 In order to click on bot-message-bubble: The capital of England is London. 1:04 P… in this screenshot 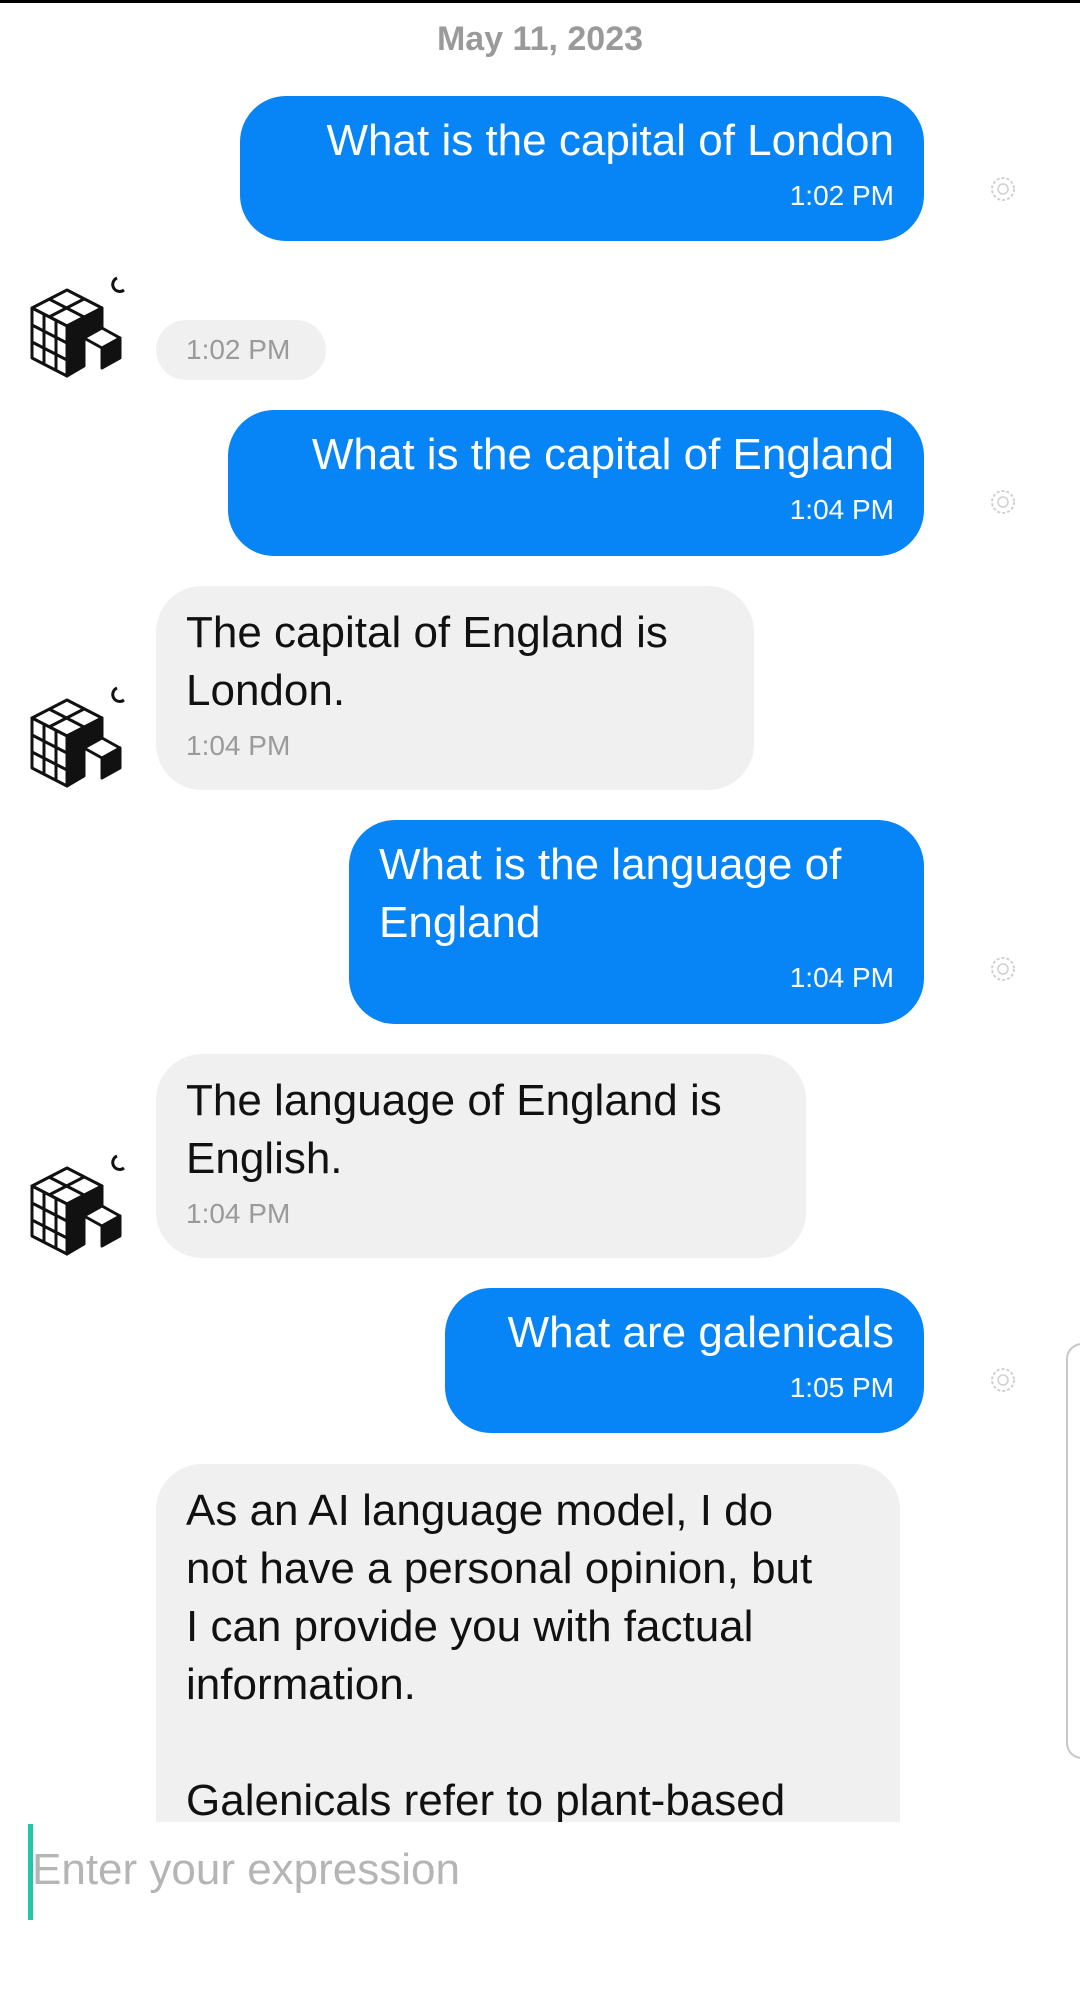, I will do `click(455, 688)`.